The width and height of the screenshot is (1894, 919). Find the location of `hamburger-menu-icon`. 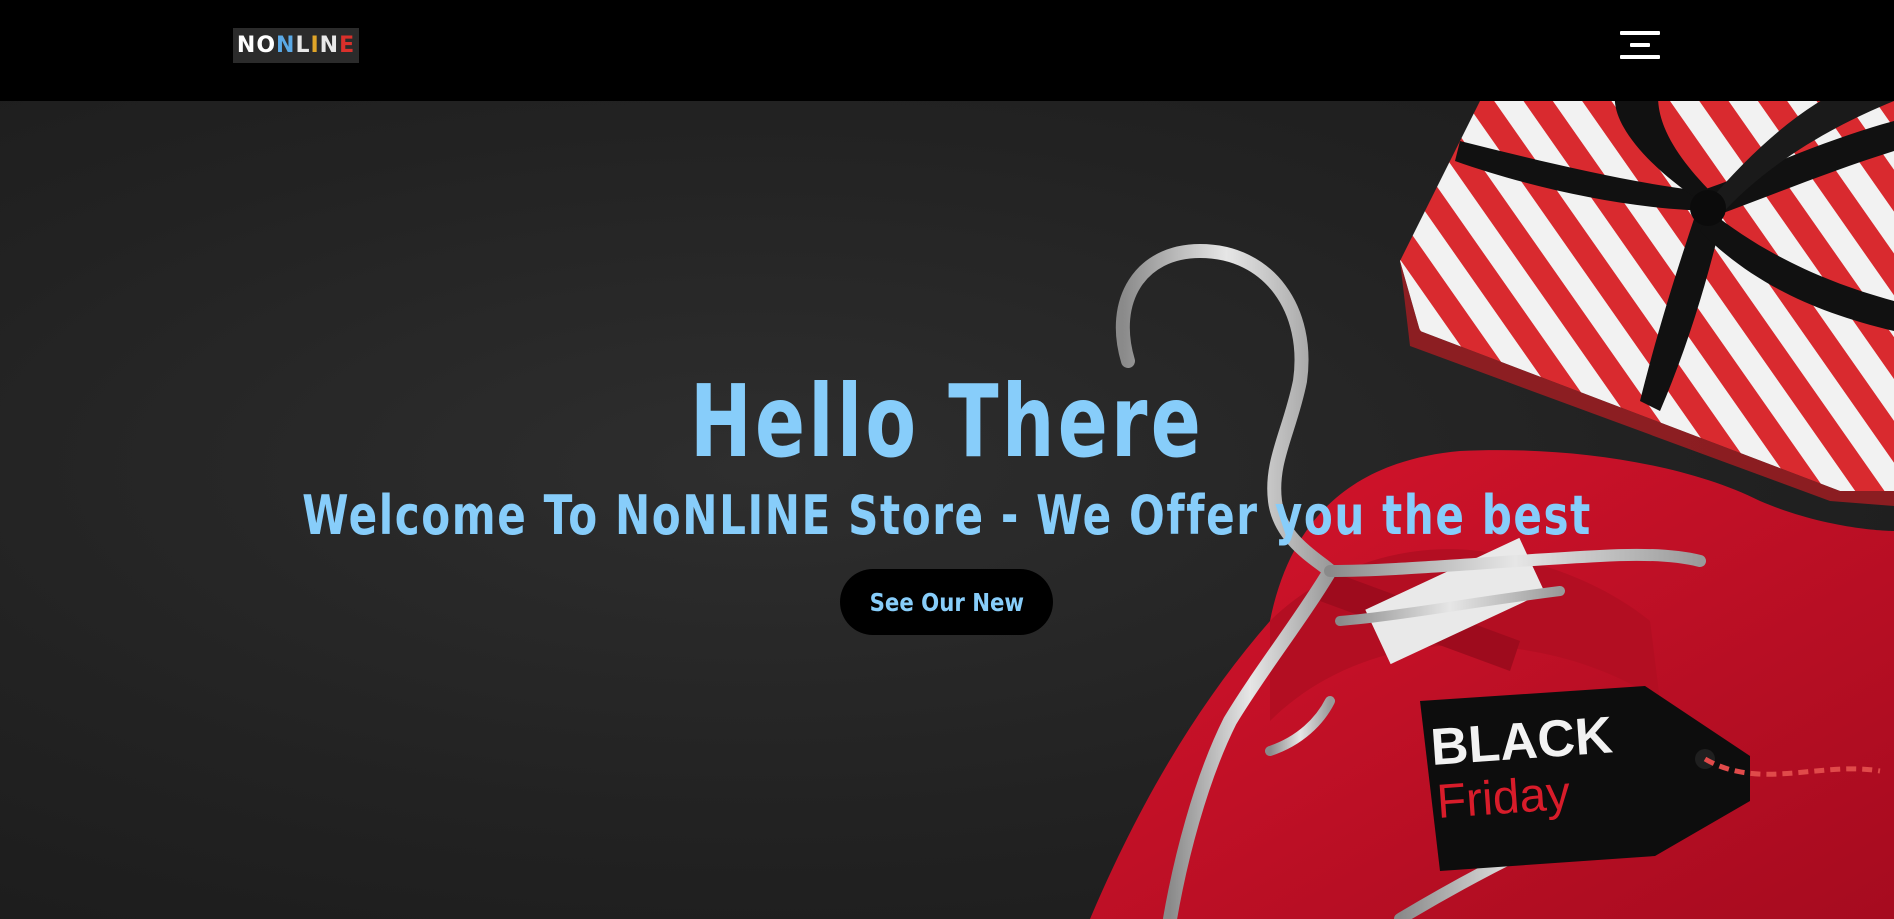

hamburger-menu-icon is located at coordinates (1640, 45).